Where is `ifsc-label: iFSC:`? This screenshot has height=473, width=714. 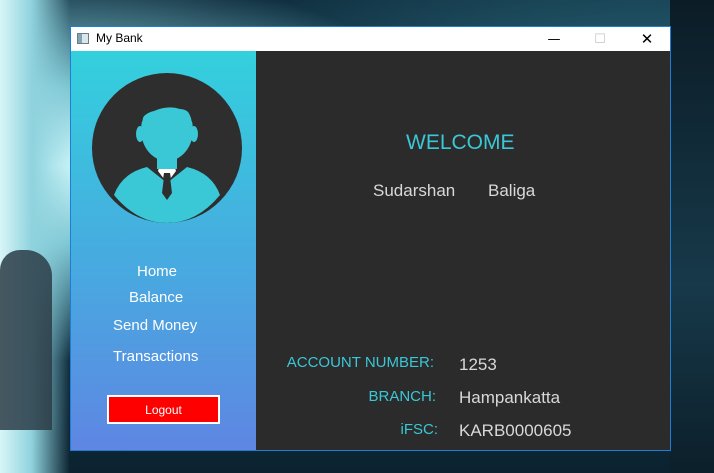
ifsc-label: iFSC: is located at coordinates (419, 429).